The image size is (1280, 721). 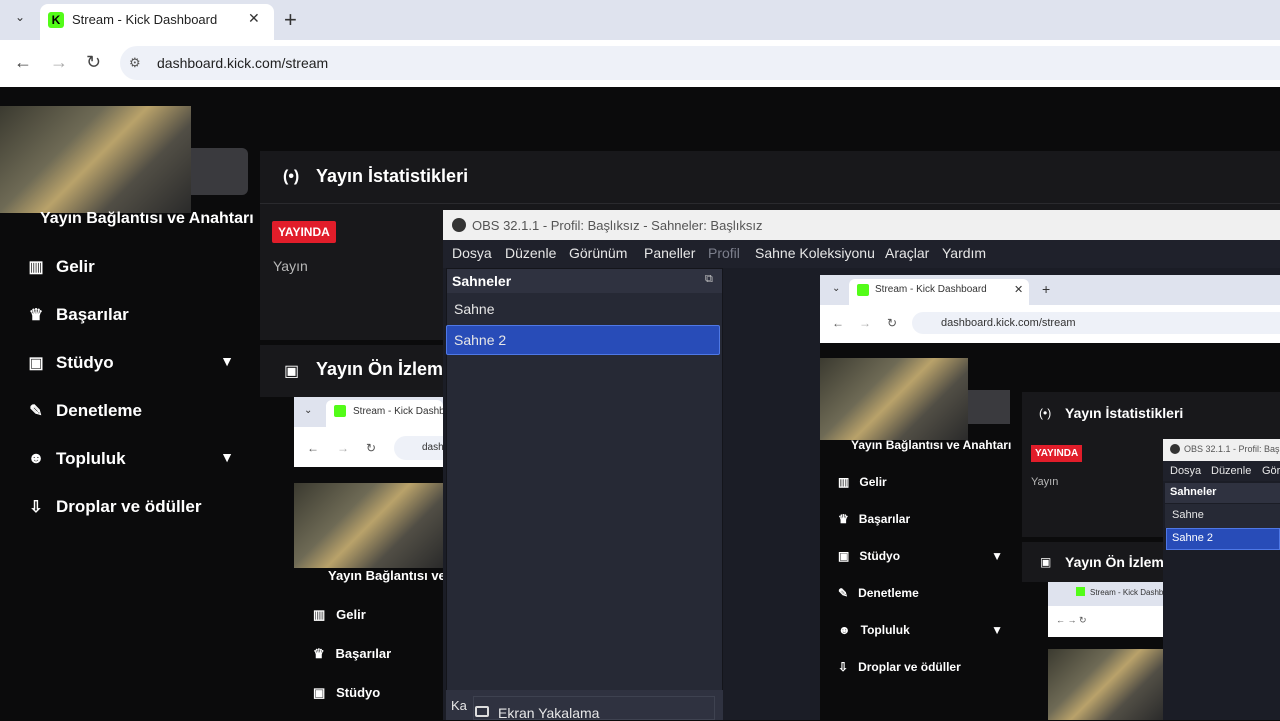 I want to click on preview-scene-item-selected: Sahne 2, so click(x=1192, y=538).